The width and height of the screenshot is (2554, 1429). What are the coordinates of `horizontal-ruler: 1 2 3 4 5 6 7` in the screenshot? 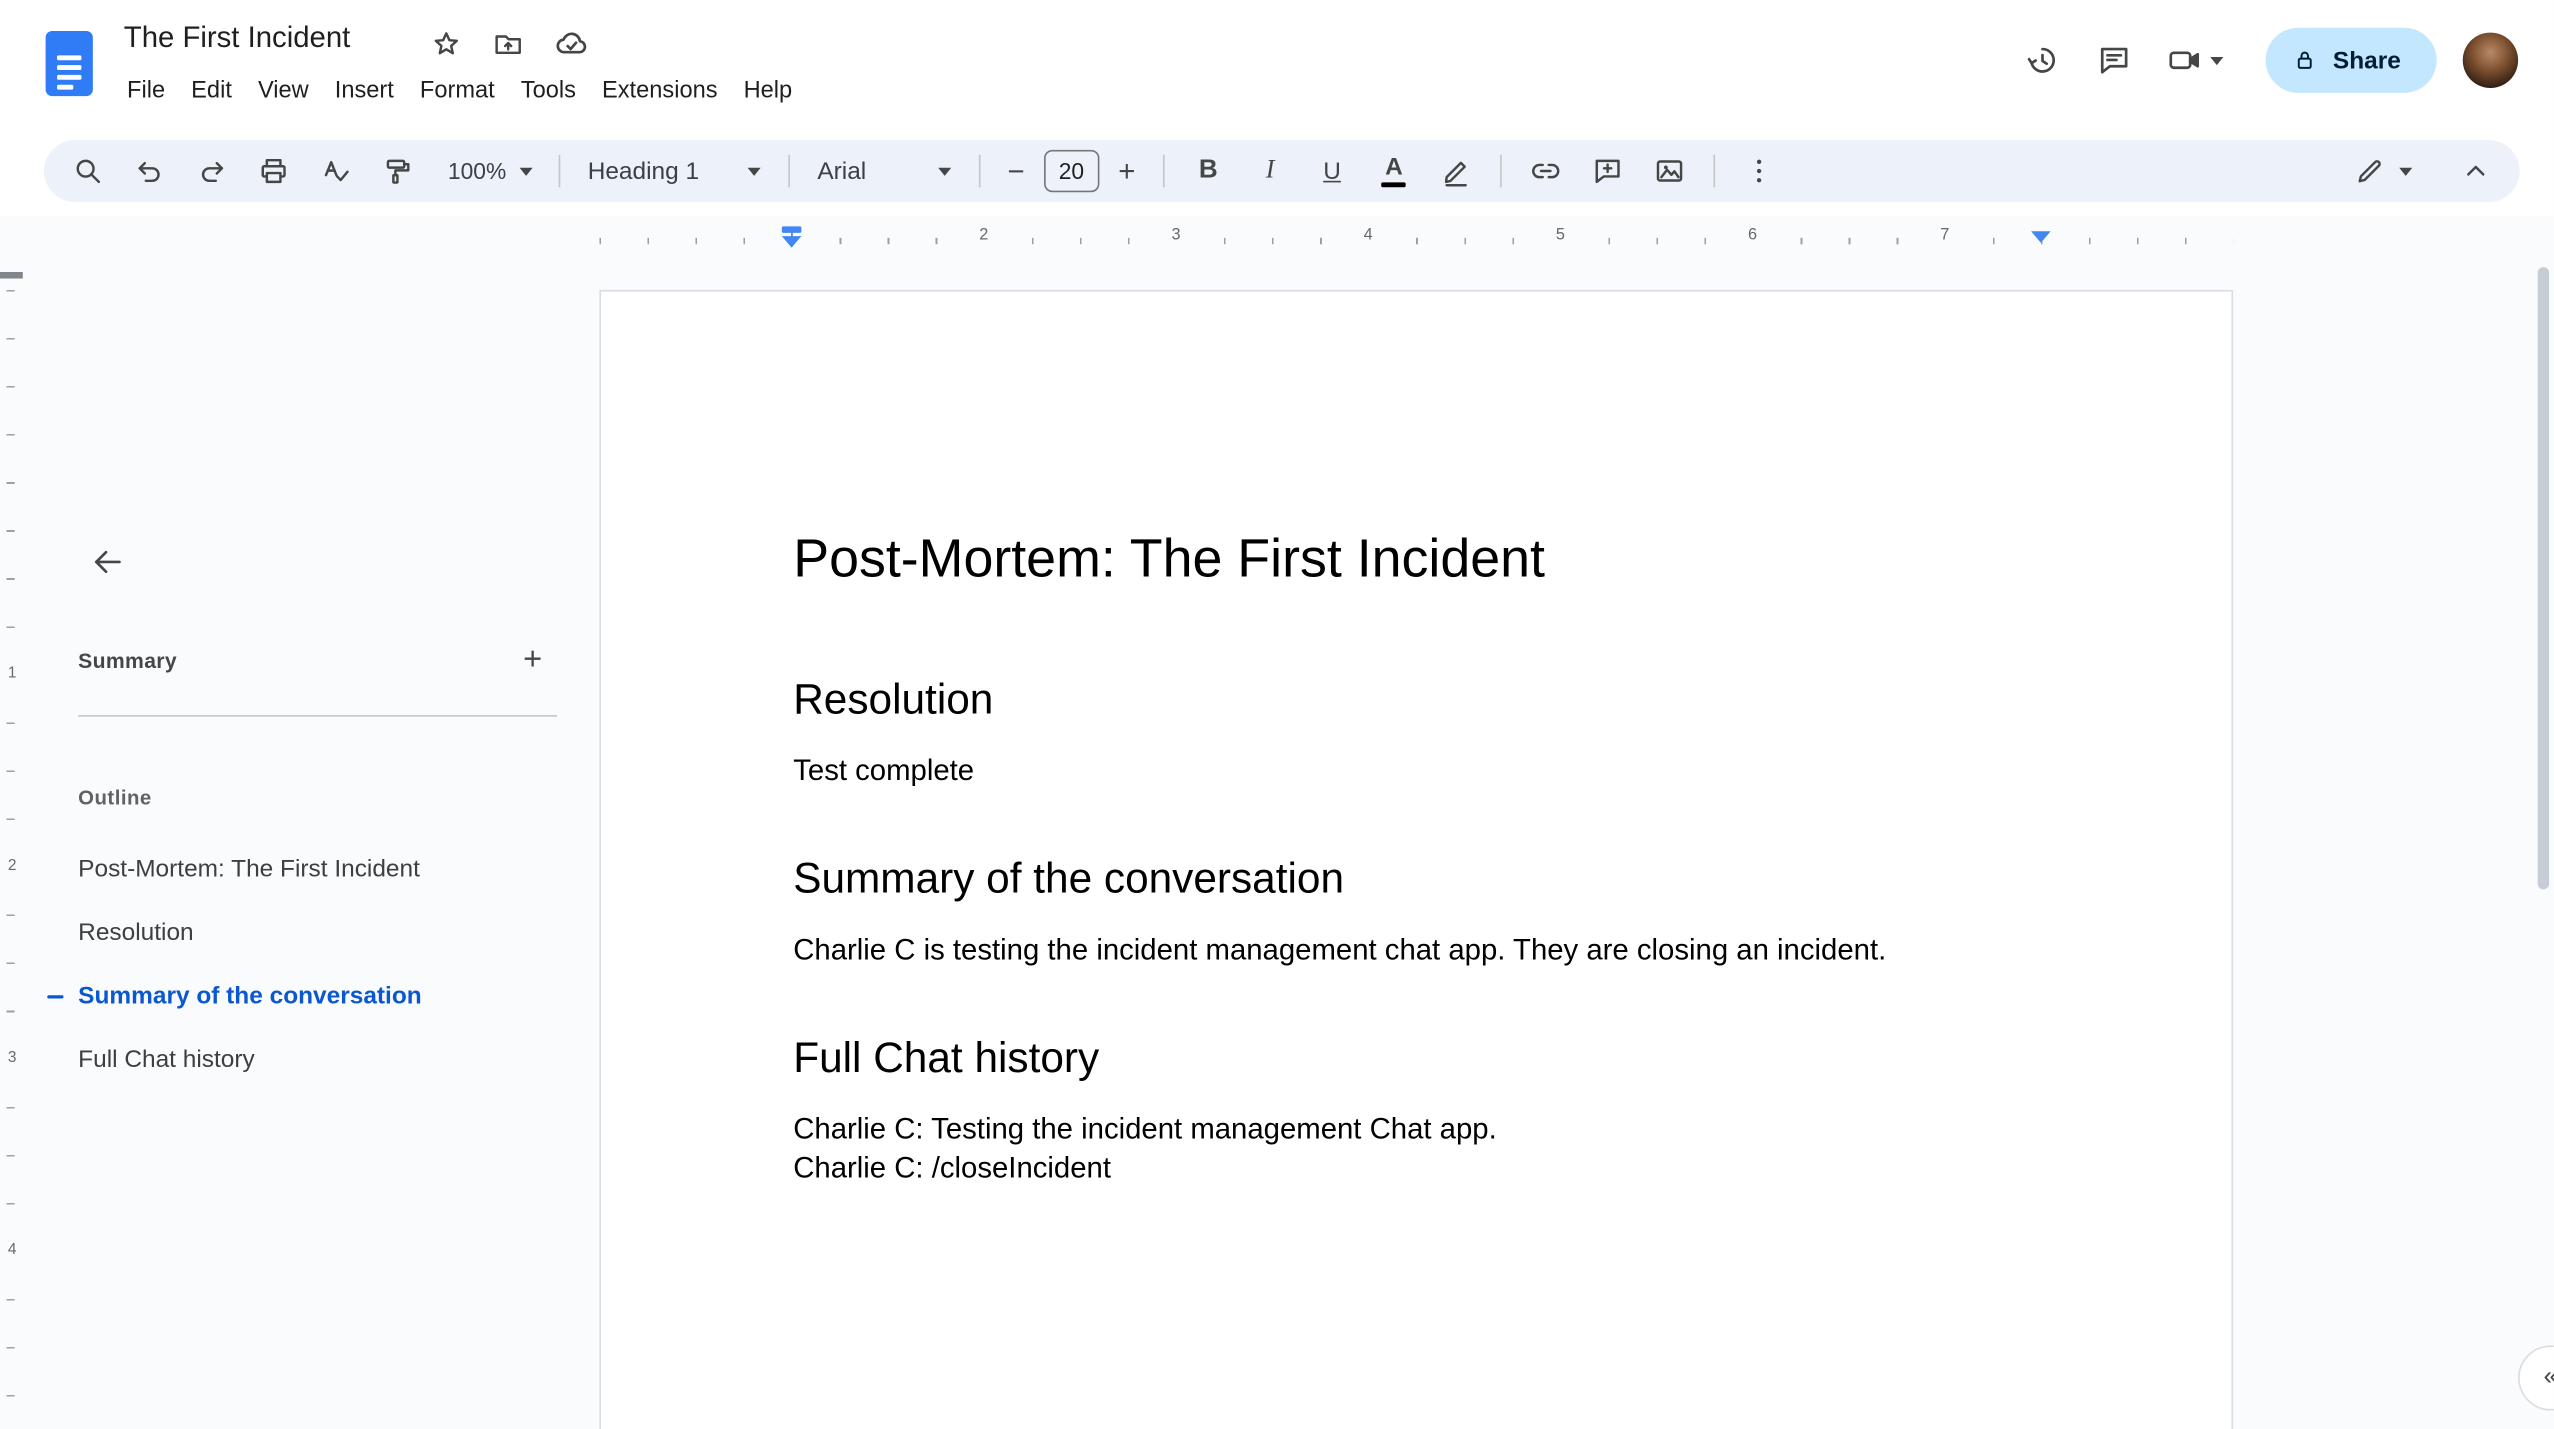 It's located at (1277, 239).